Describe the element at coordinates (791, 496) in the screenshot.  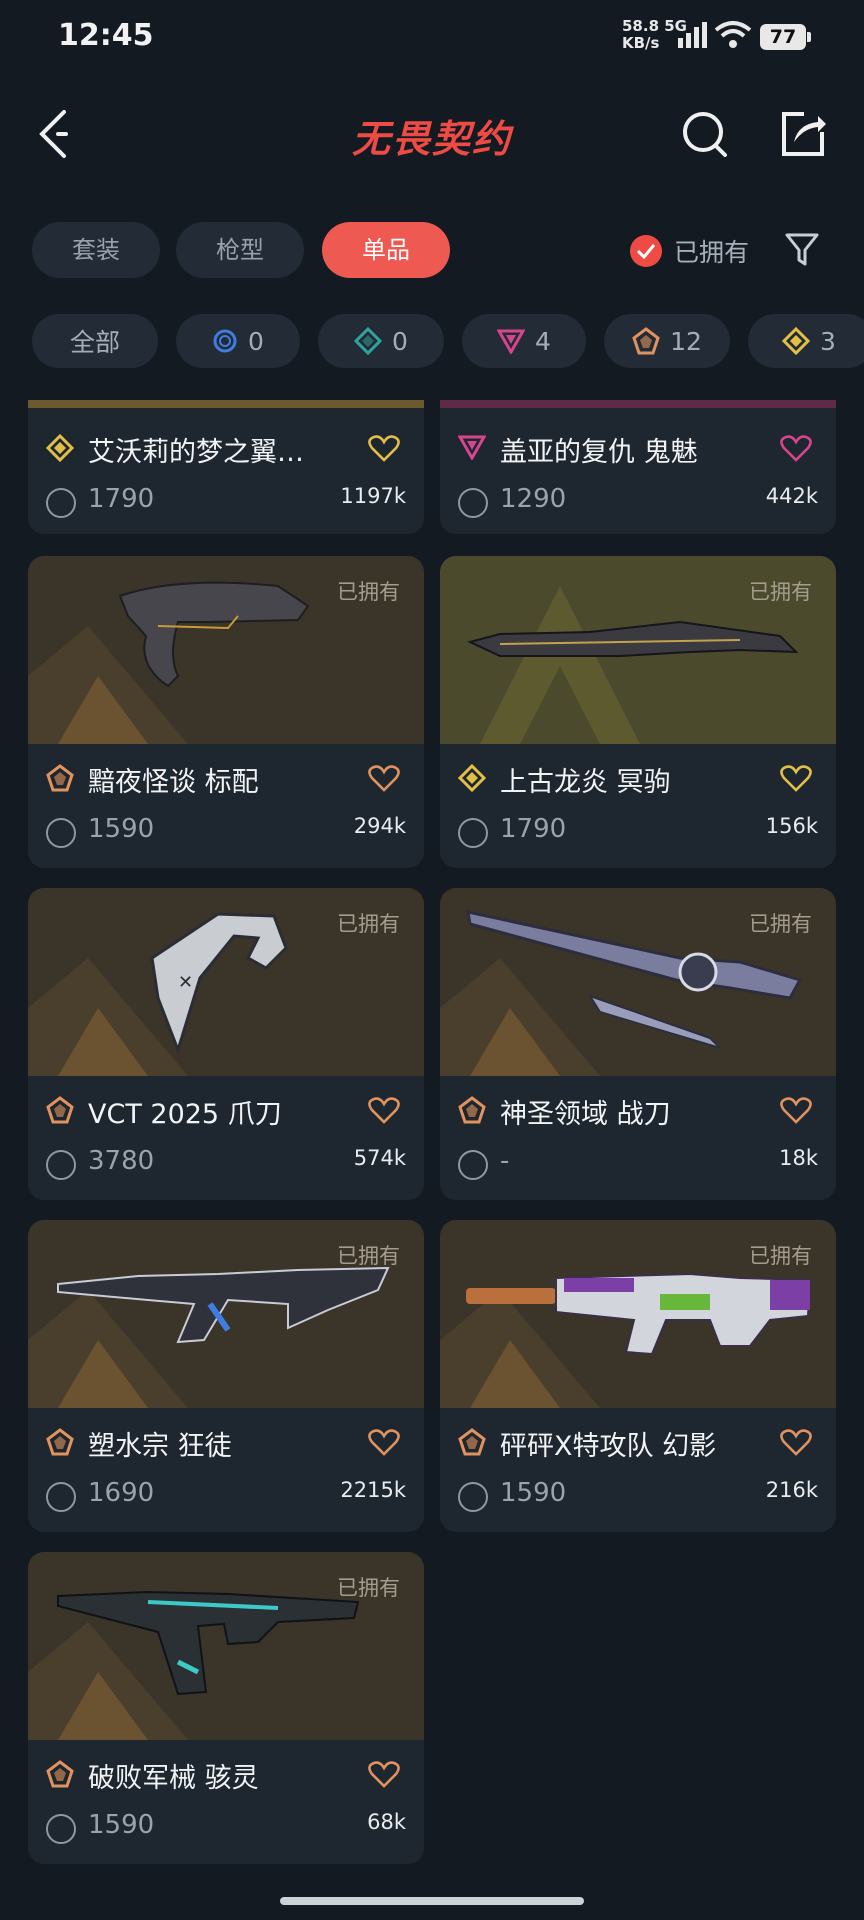
I see `like-count: 442k` at that location.